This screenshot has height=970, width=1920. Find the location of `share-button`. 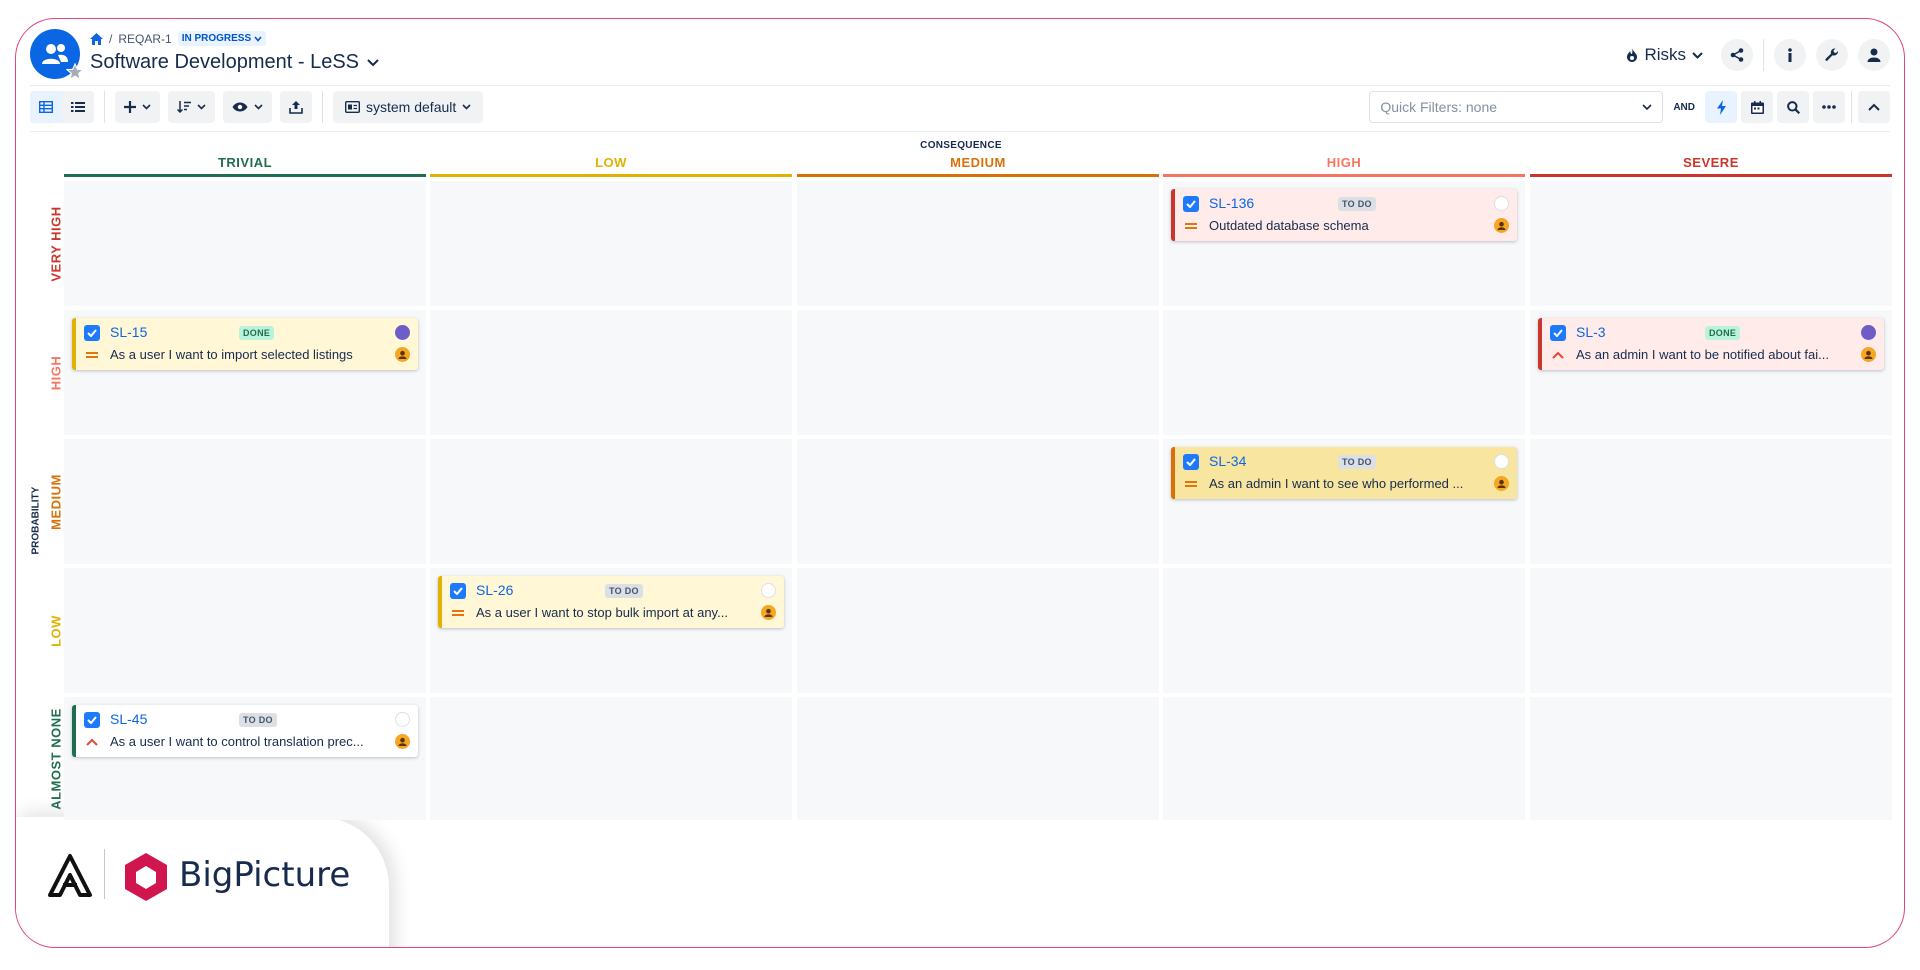

share-button is located at coordinates (1737, 55).